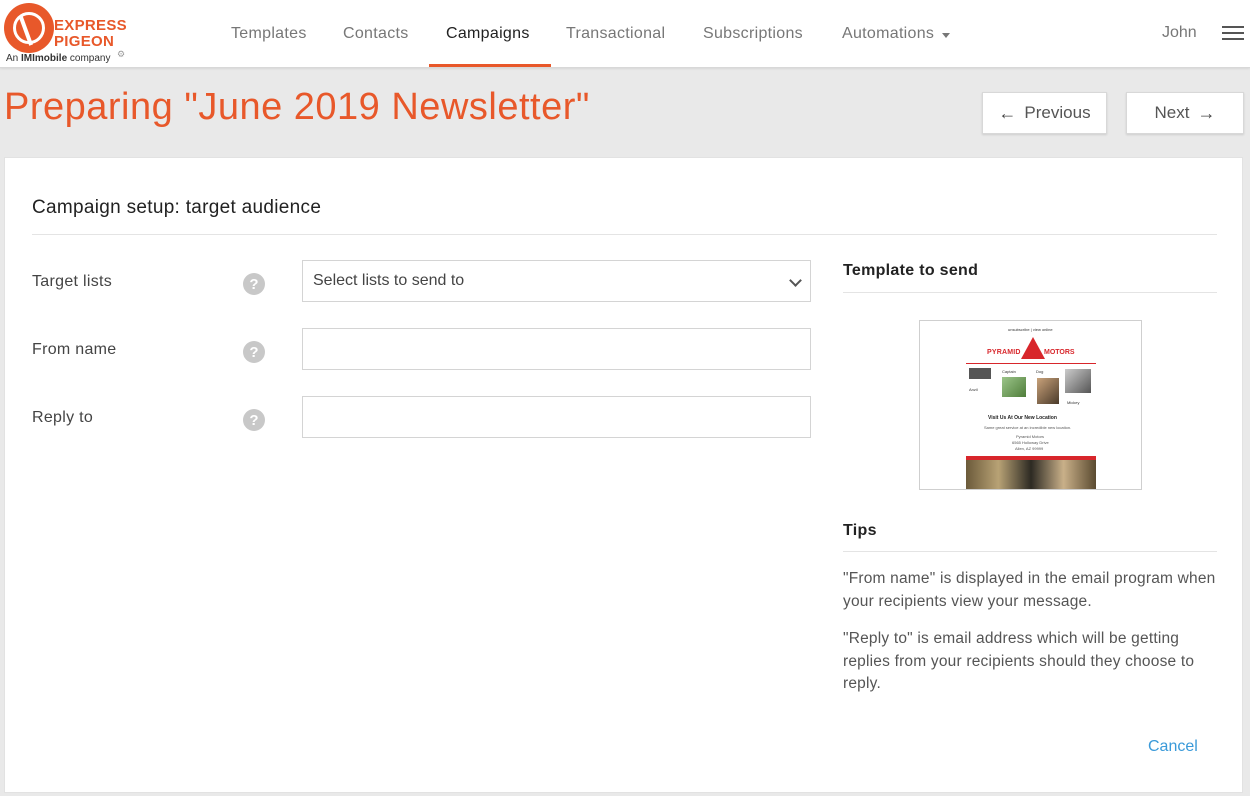 Image resolution: width=1250 pixels, height=796 pixels. What do you see at coordinates (1173, 747) in the screenshot?
I see `cancel-link: Cancel` at bounding box center [1173, 747].